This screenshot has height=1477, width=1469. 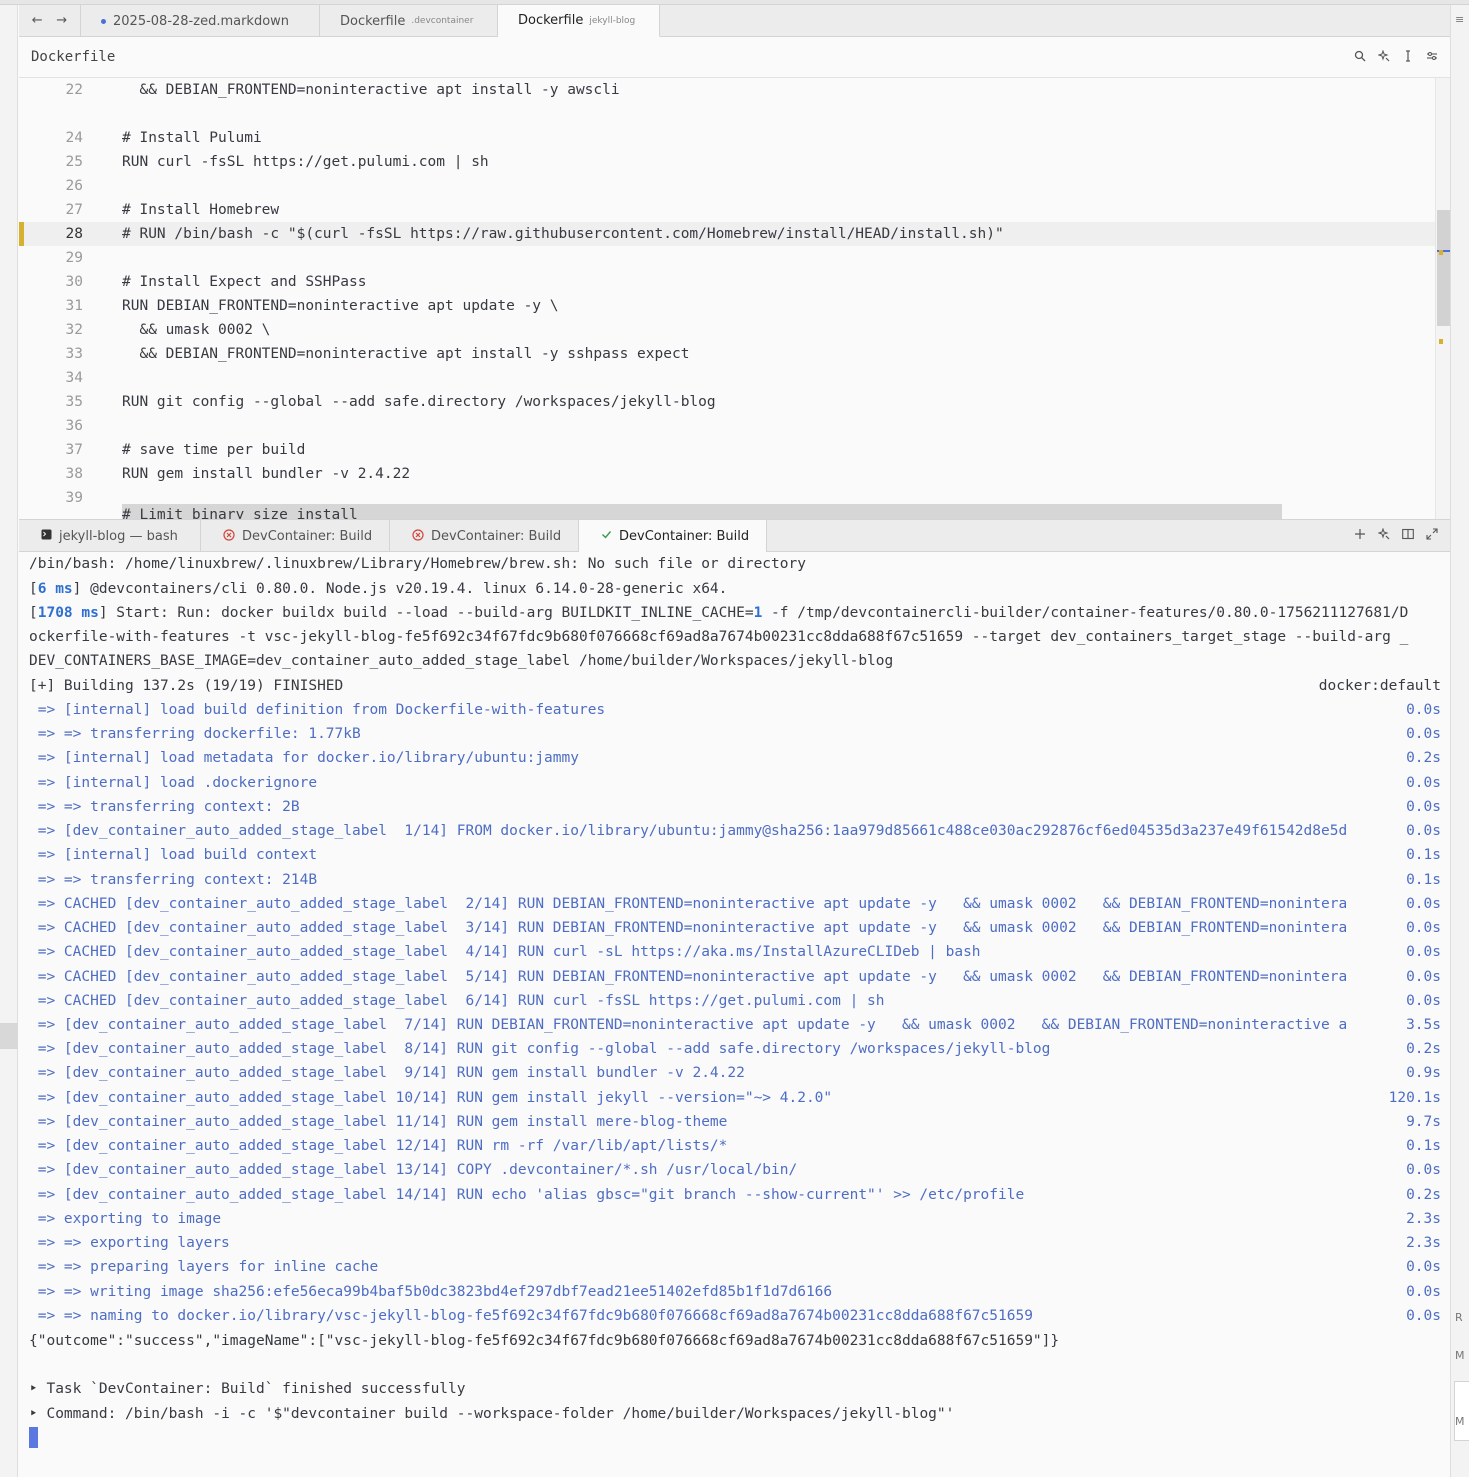 What do you see at coordinates (173, 879) in the screenshot?
I see `build-step-text: => => transferring context: 214B` at bounding box center [173, 879].